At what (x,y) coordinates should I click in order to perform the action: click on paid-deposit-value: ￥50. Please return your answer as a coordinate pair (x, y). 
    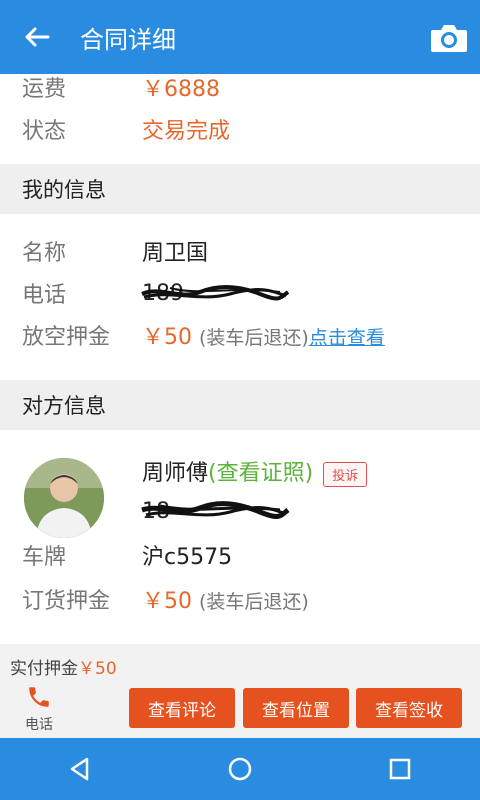
    Looking at the image, I should click on (97, 669).